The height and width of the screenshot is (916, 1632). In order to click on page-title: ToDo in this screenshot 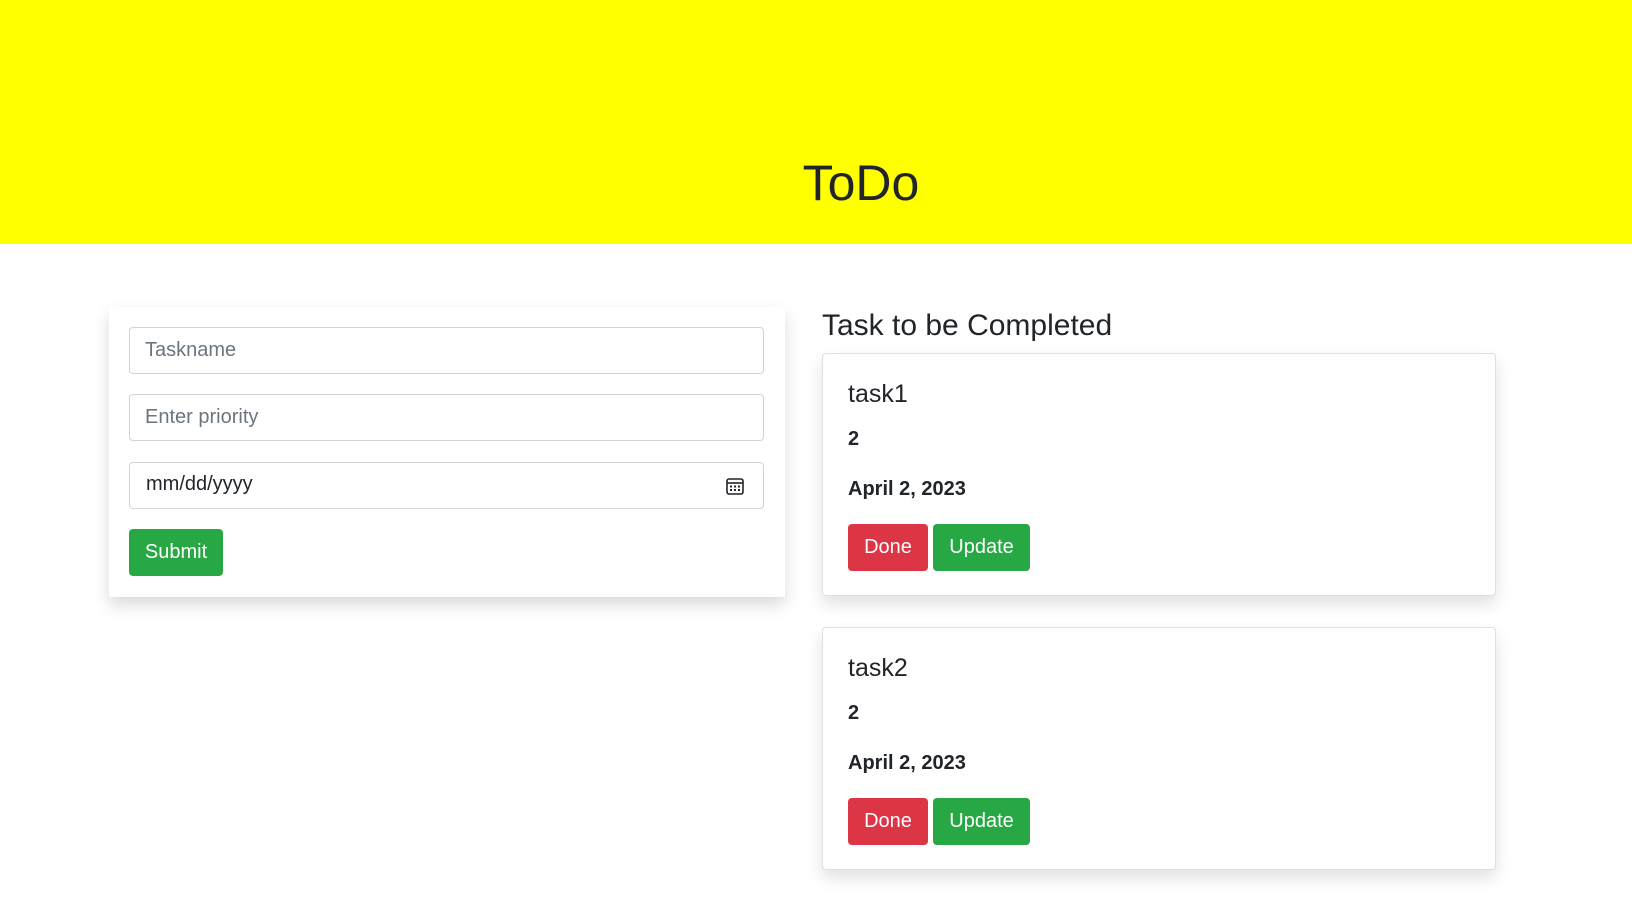, I will do `click(861, 183)`.